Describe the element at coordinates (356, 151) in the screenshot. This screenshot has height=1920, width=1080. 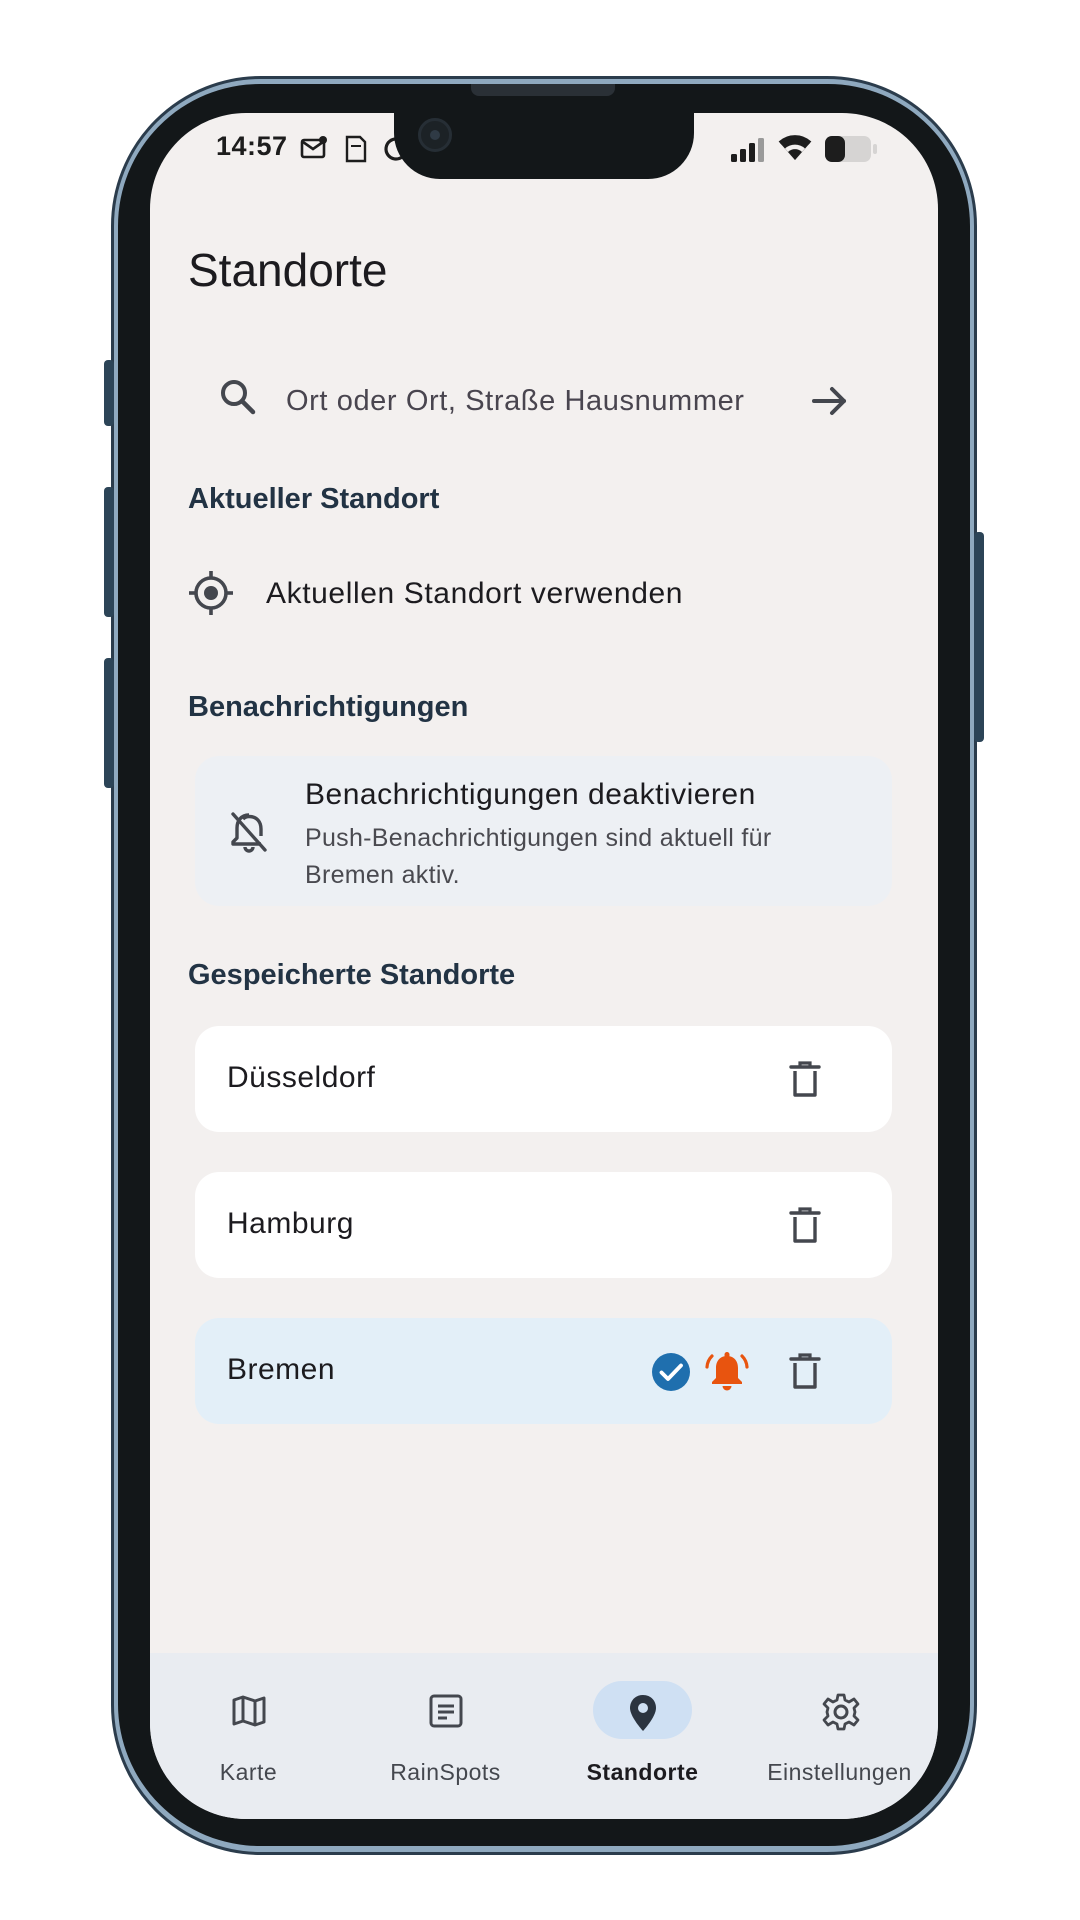
I see `sim-card-icon` at that location.